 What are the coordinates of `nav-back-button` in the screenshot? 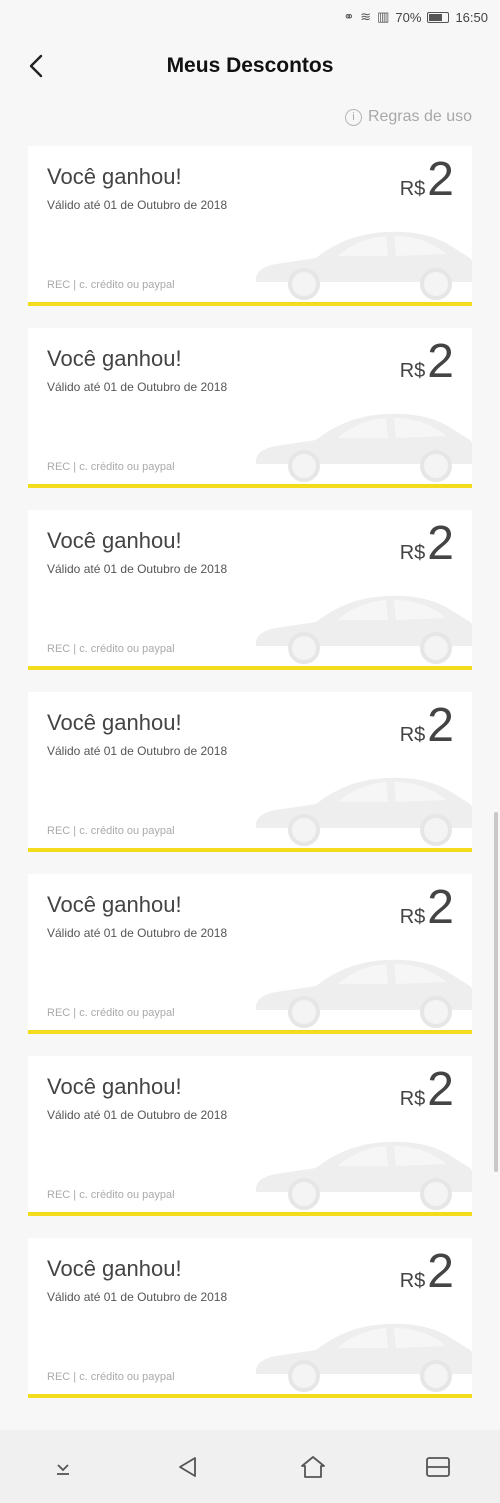 It's located at (188, 1467).